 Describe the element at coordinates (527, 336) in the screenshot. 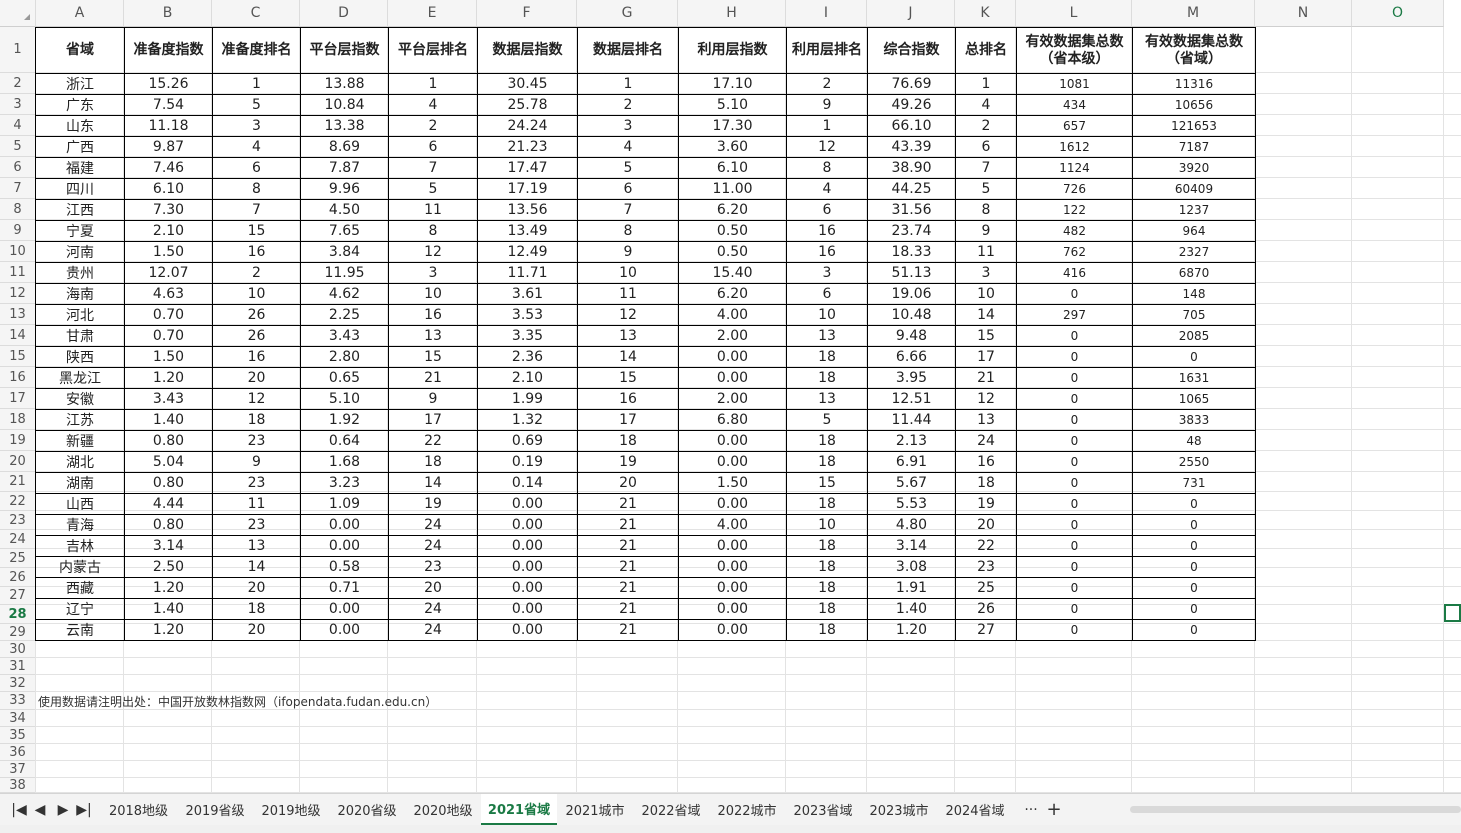

I see `table-cell: 3.35` at that location.